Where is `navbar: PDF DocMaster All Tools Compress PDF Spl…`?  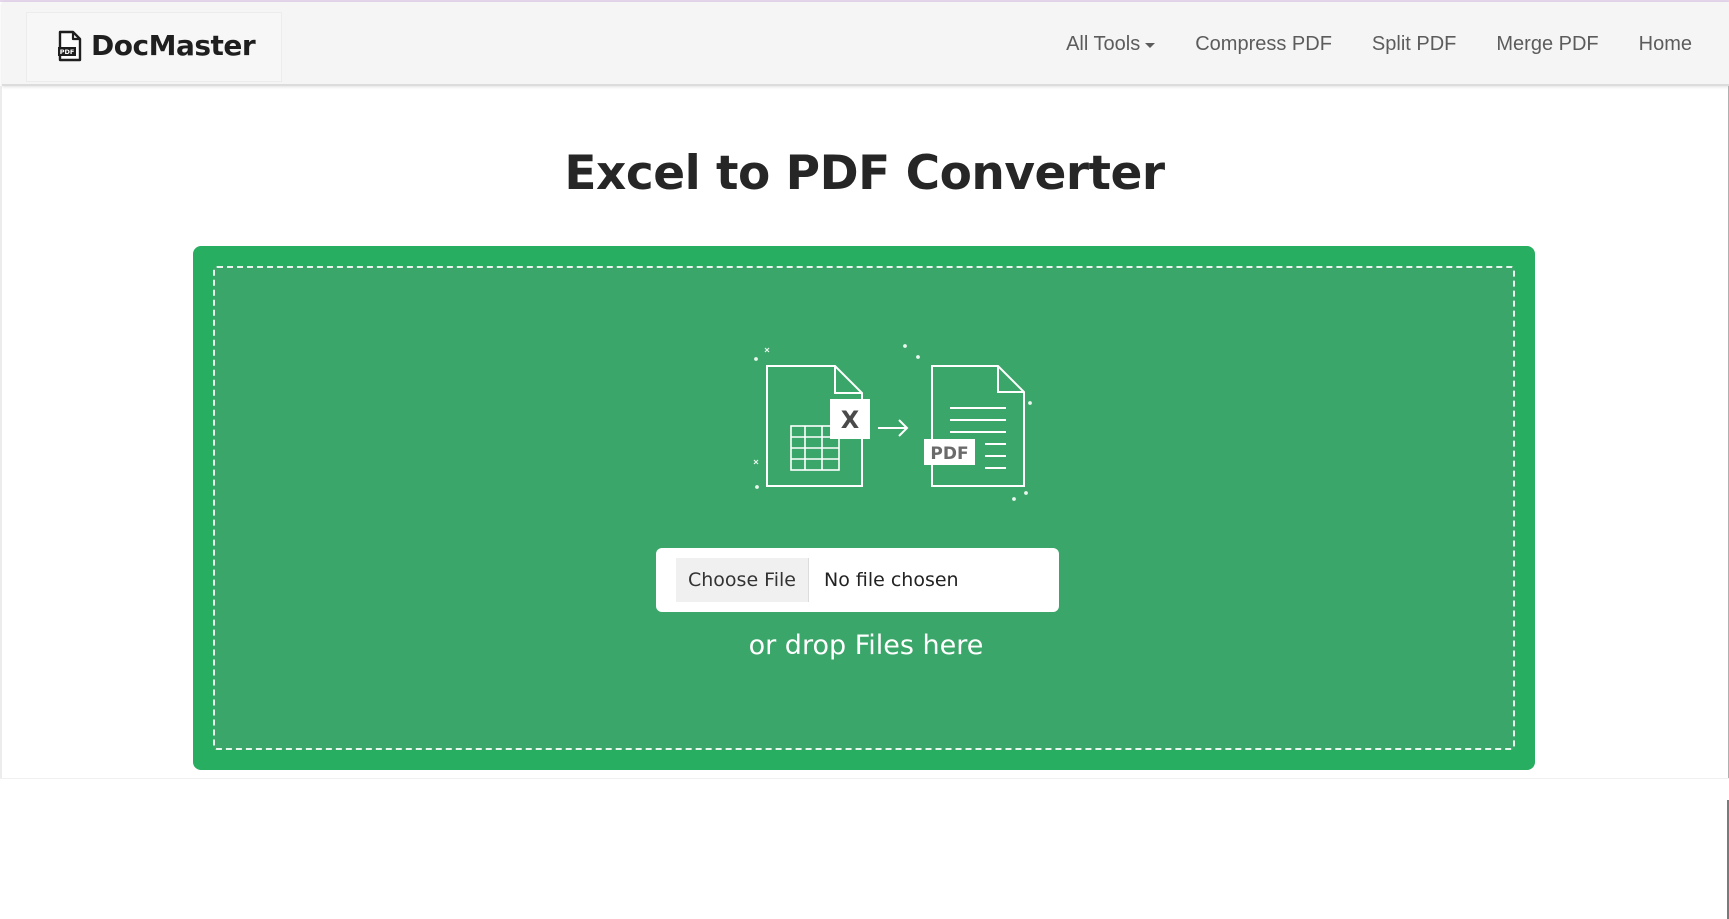 navbar: PDF DocMaster All Tools Compress PDF Spl… is located at coordinates (865, 44).